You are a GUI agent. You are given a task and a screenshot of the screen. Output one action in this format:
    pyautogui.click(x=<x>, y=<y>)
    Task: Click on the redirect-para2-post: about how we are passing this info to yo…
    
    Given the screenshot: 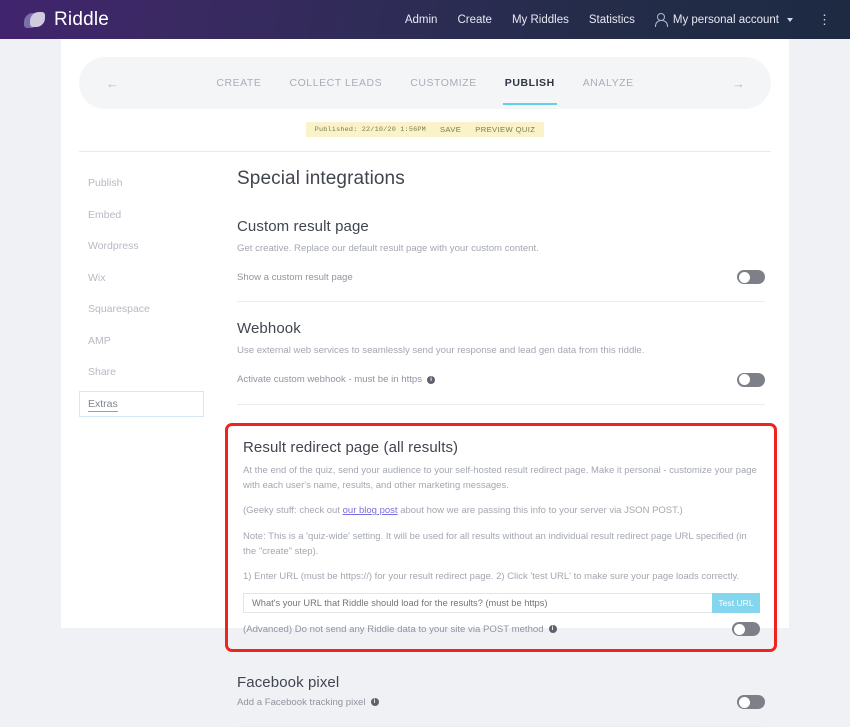 What is the action you would take?
    pyautogui.click(x=540, y=510)
    